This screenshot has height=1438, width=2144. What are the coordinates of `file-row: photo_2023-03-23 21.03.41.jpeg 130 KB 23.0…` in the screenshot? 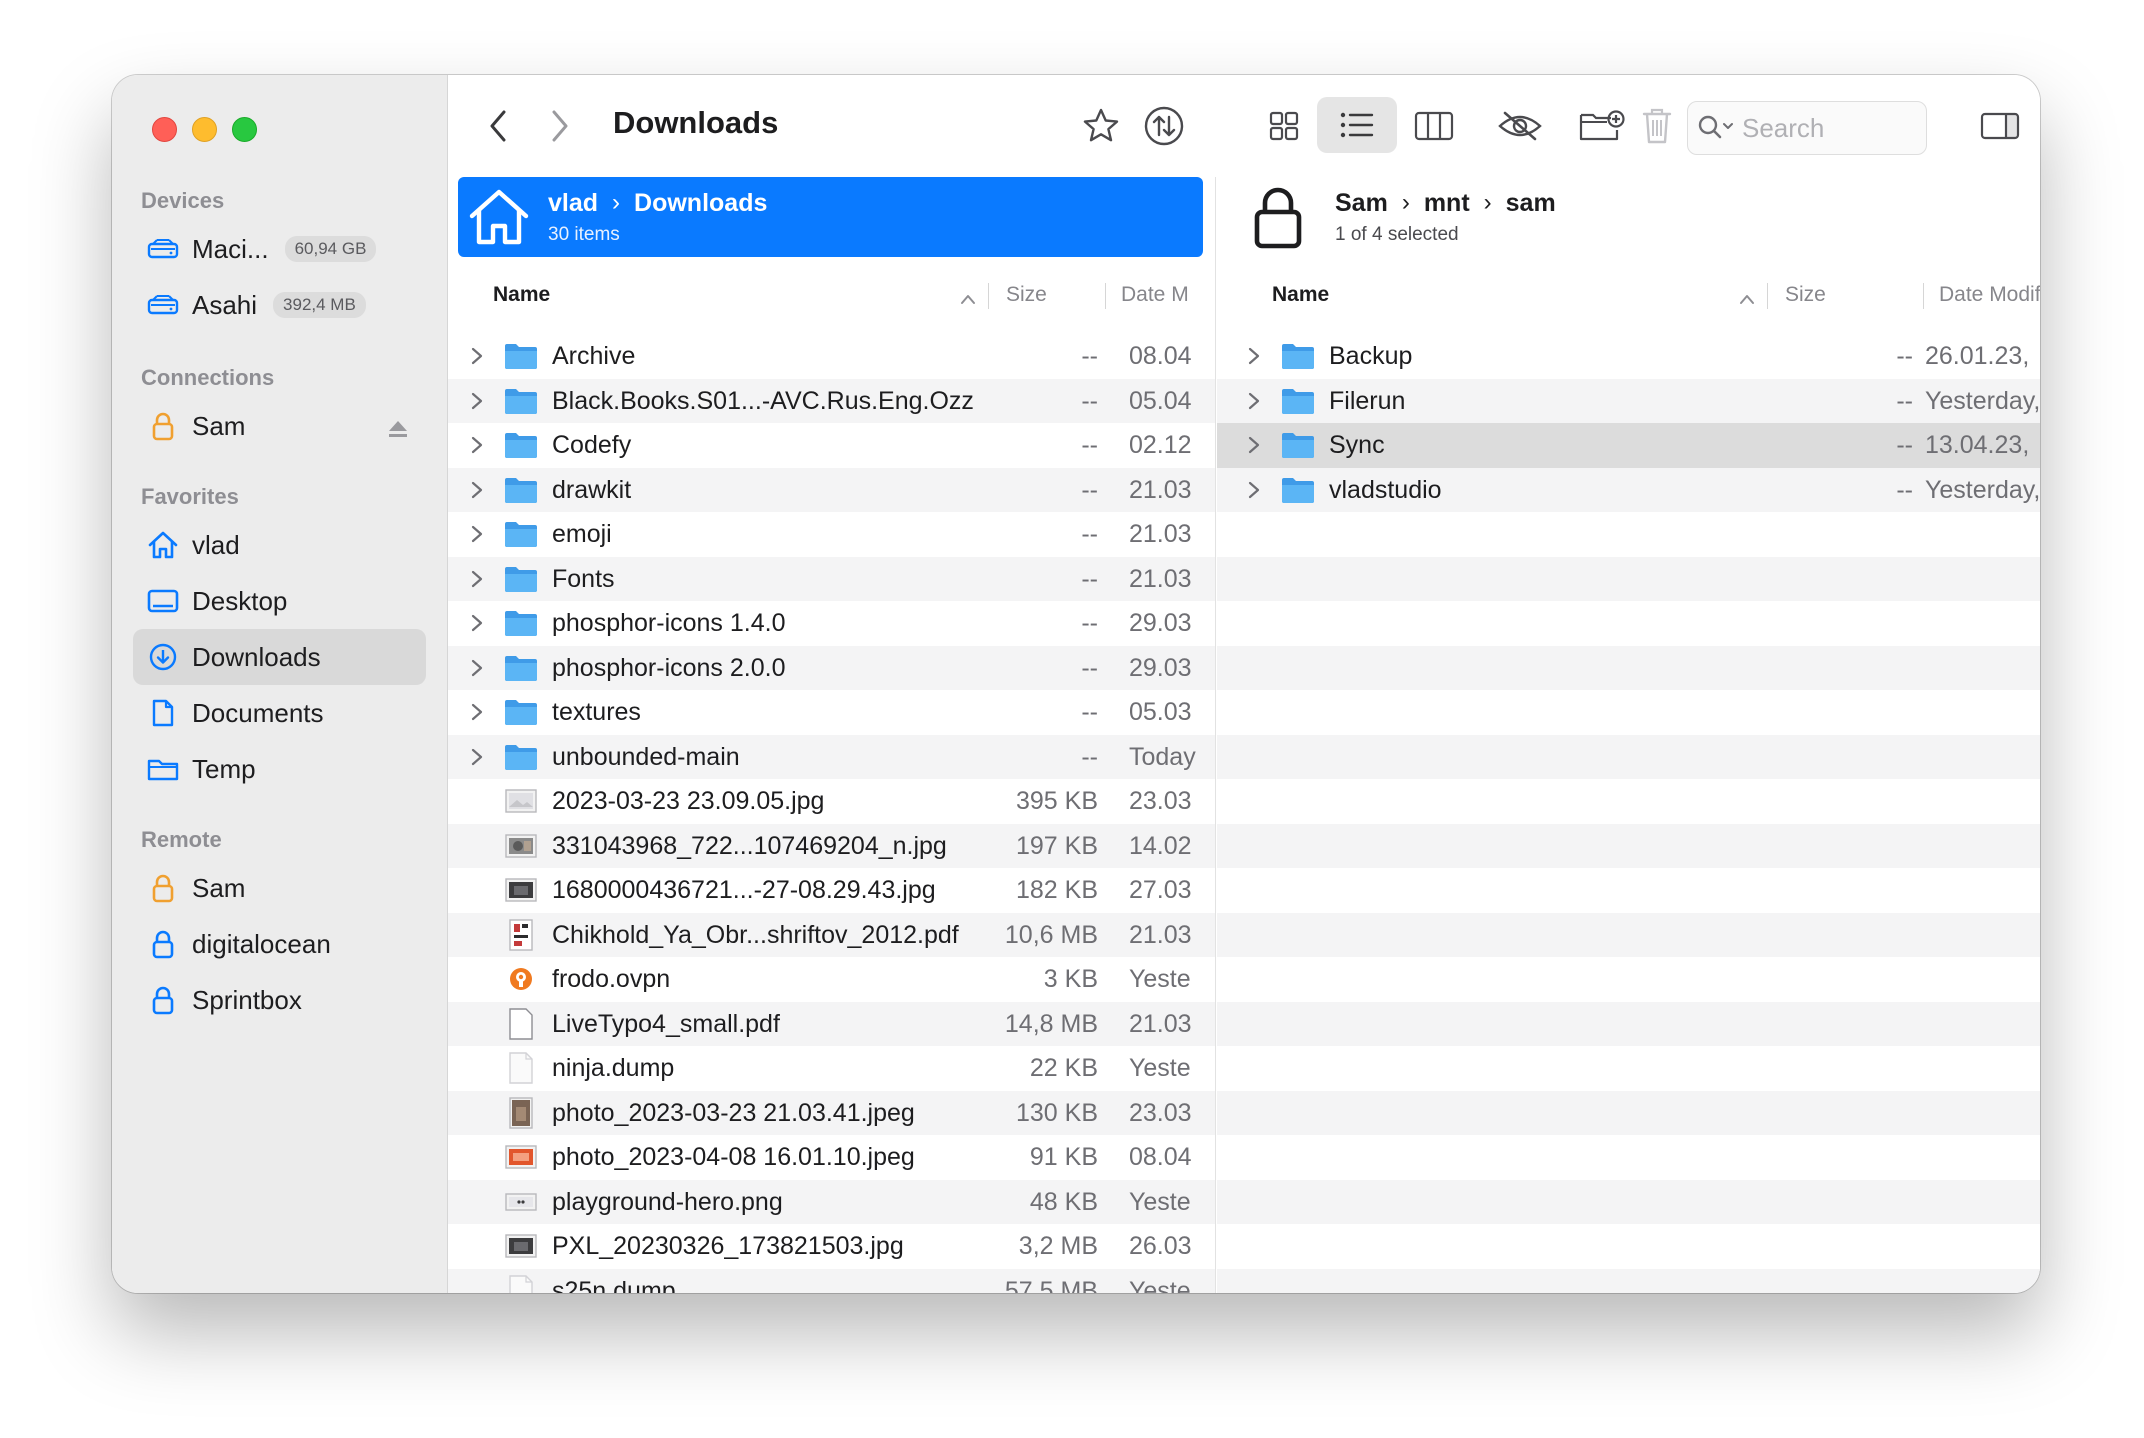 It's located at (831, 1112).